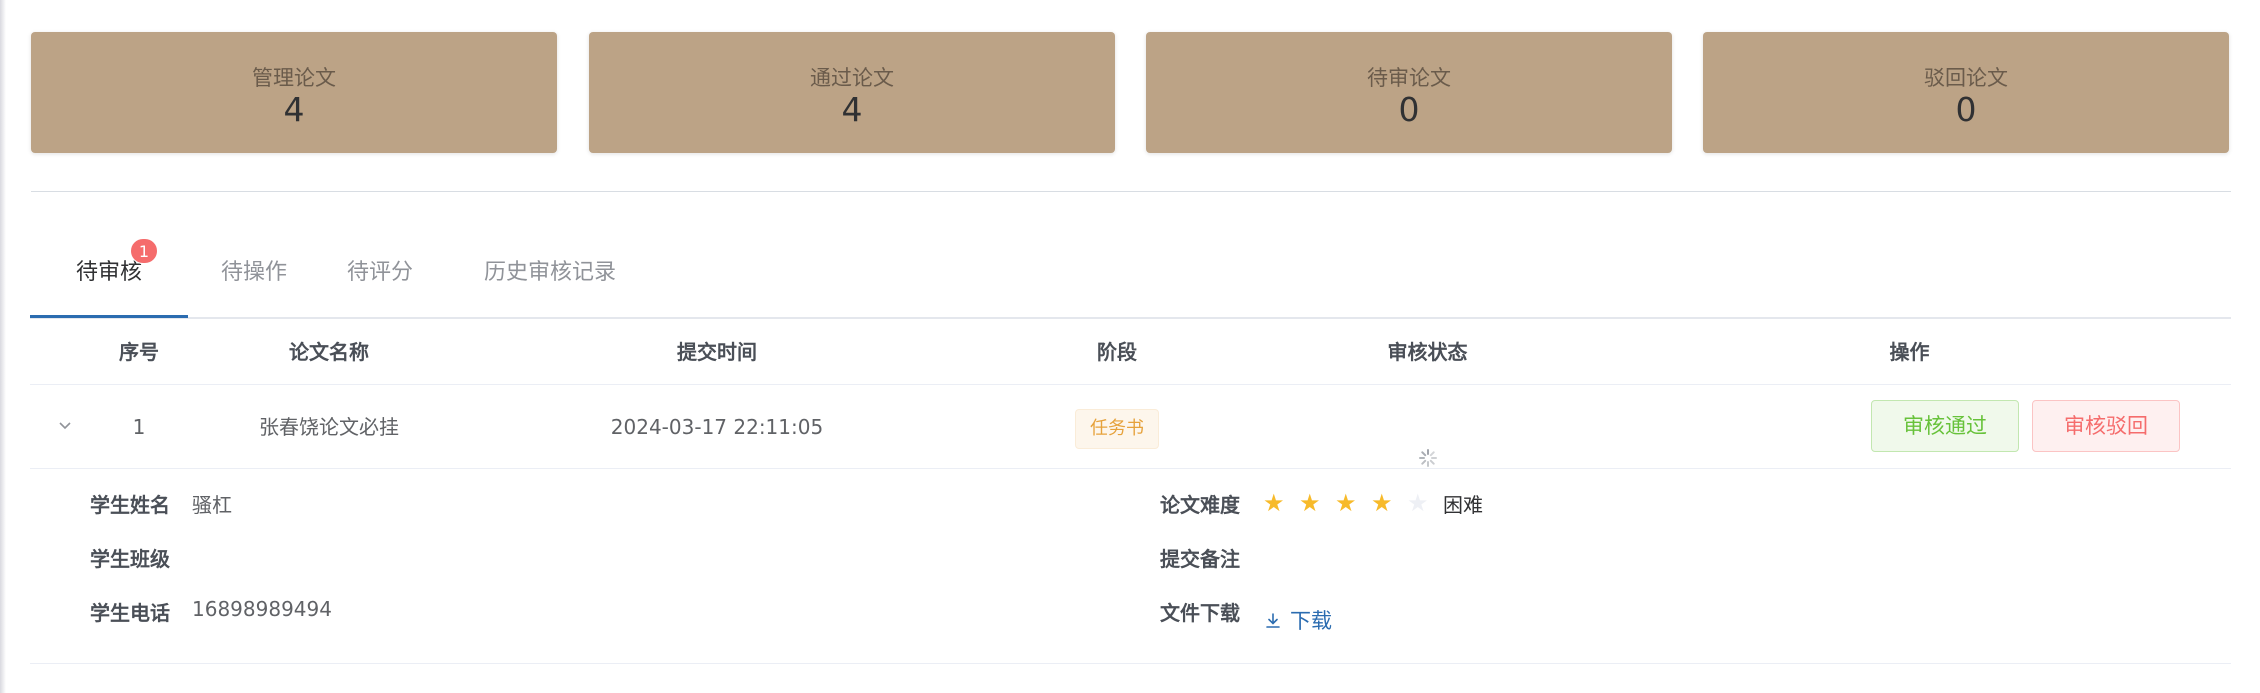 This screenshot has height=693, width=2260. Describe the element at coordinates (1945, 426) in the screenshot. I see `approve-button: 审核通过` at that location.